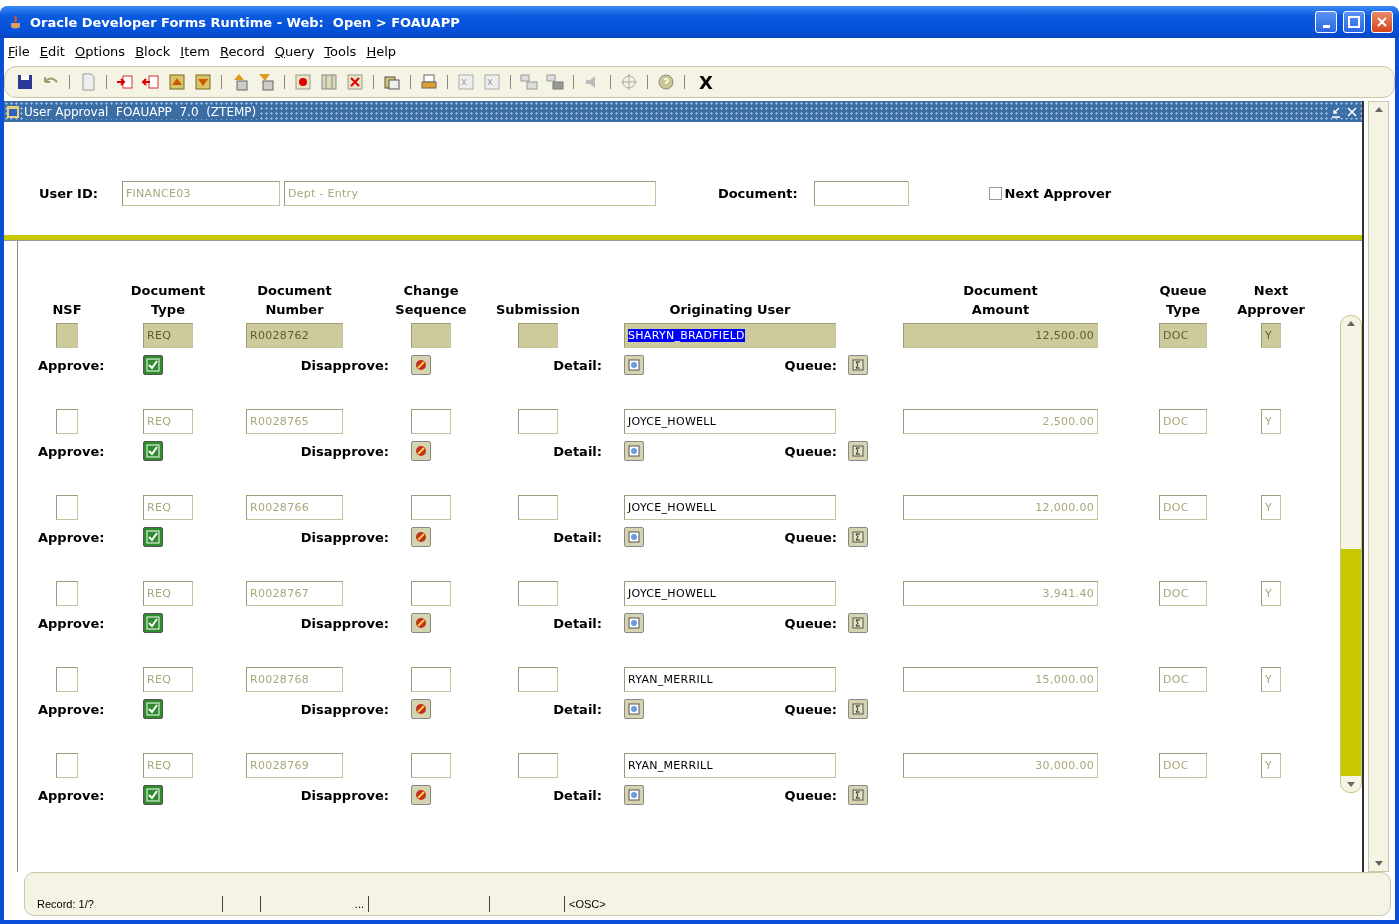 Image resolution: width=1399 pixels, height=924 pixels. I want to click on document-amount-field: 3,941.40, so click(1000, 593).